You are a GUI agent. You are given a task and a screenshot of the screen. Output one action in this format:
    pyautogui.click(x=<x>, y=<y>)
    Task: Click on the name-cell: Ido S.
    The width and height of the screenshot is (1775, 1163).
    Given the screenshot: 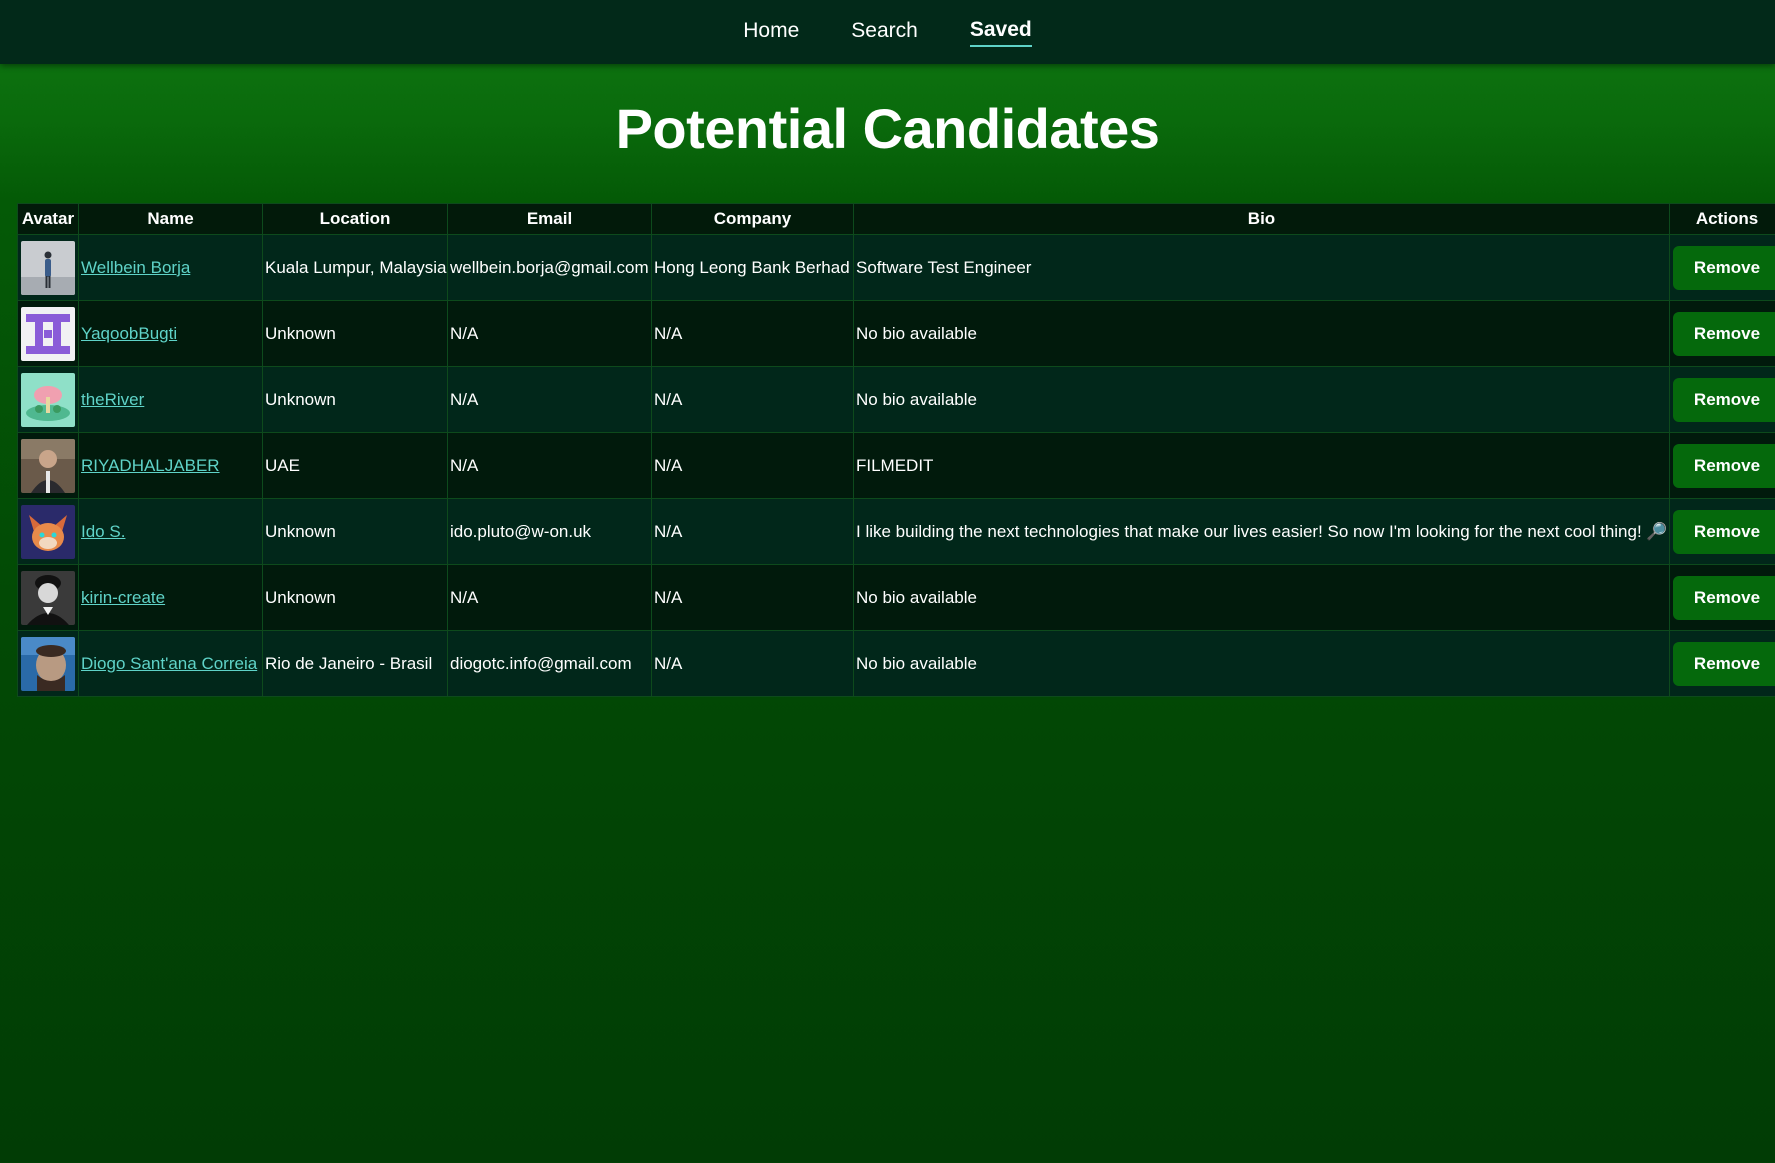 What is the action you would take?
    pyautogui.click(x=170, y=531)
    